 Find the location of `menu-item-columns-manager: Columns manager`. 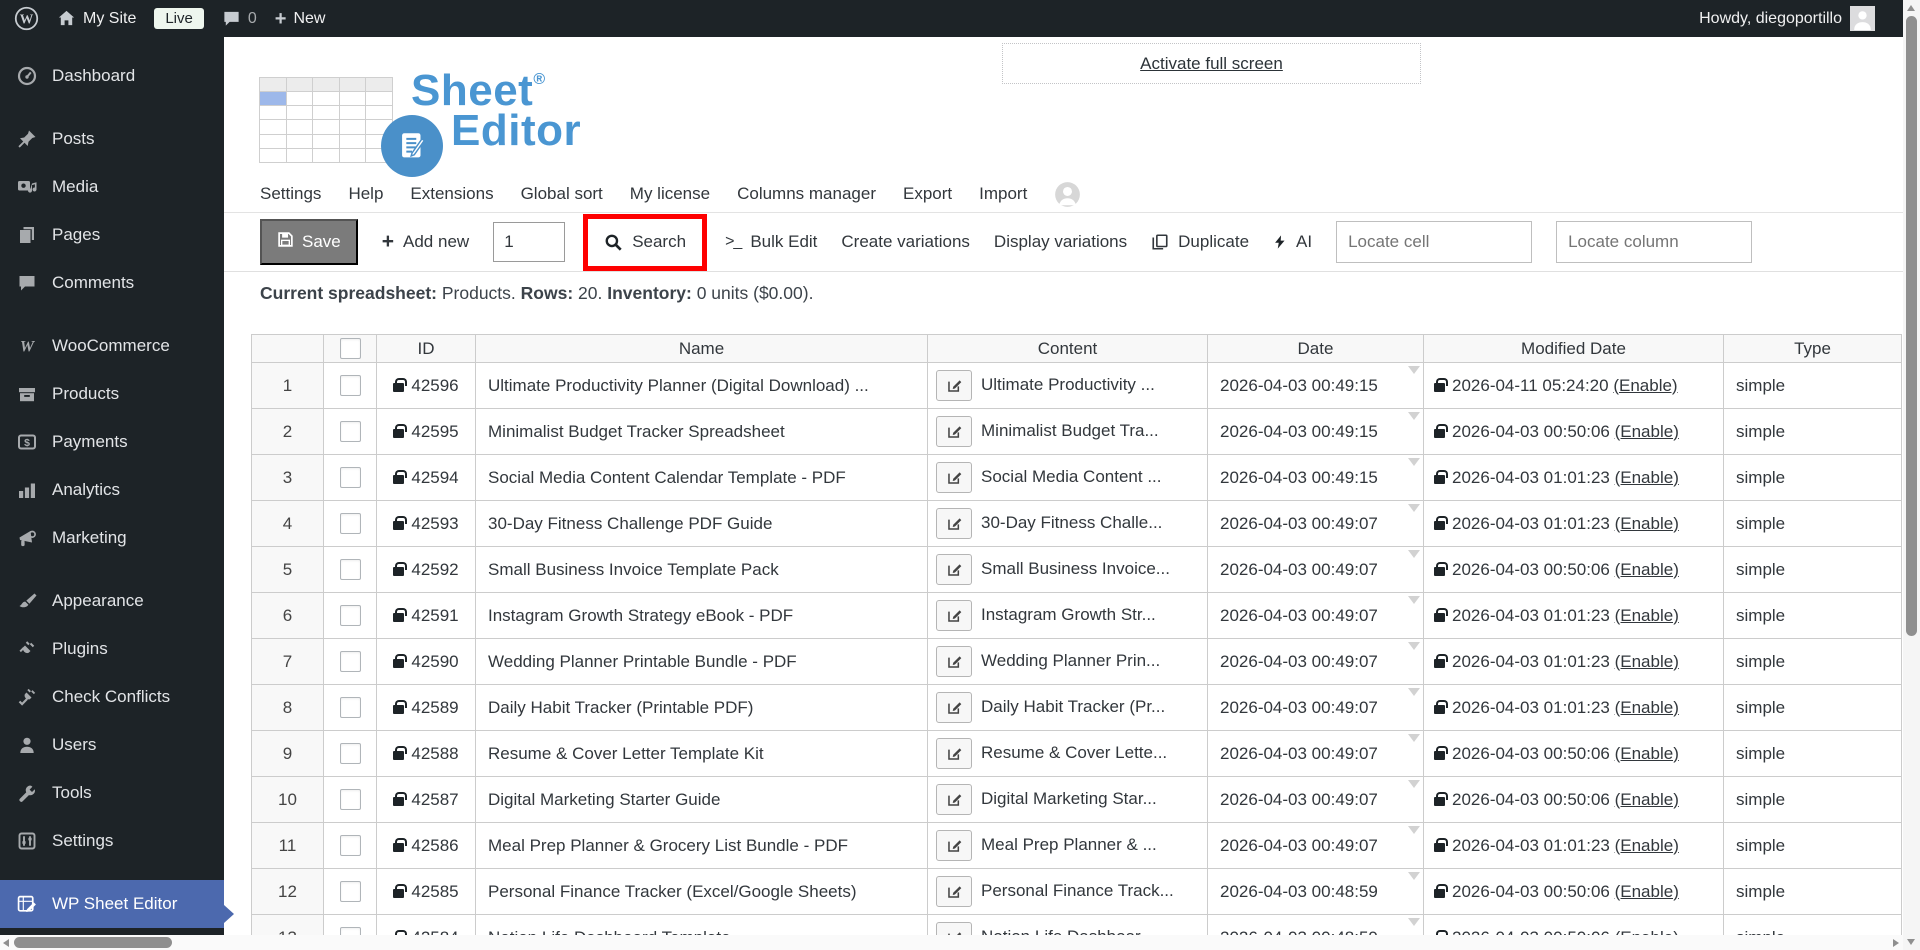

menu-item-columns-manager: Columns manager is located at coordinates (806, 194).